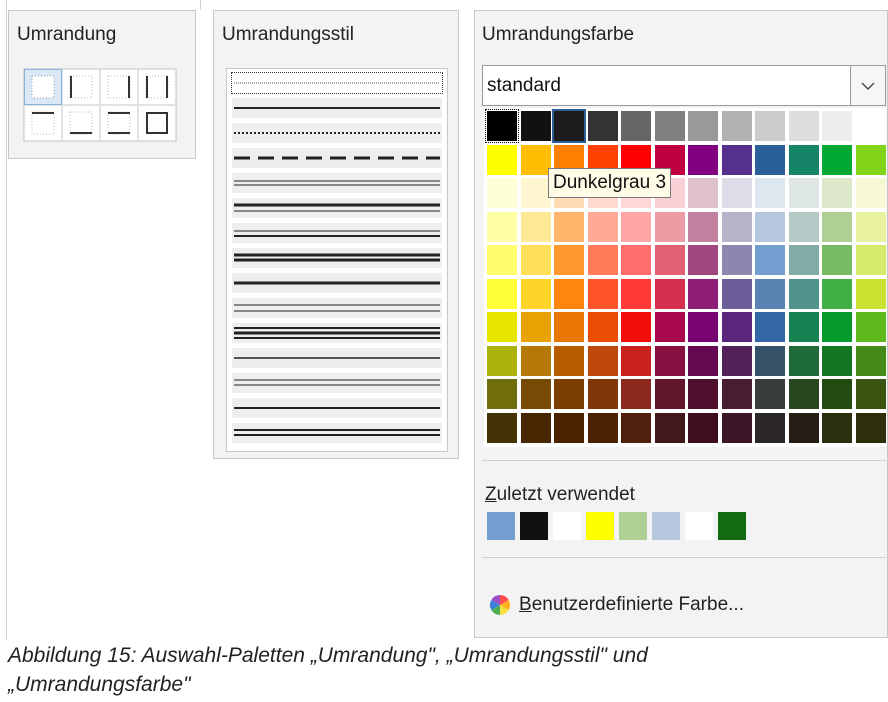  I want to click on border-preset-none, so click(43, 87).